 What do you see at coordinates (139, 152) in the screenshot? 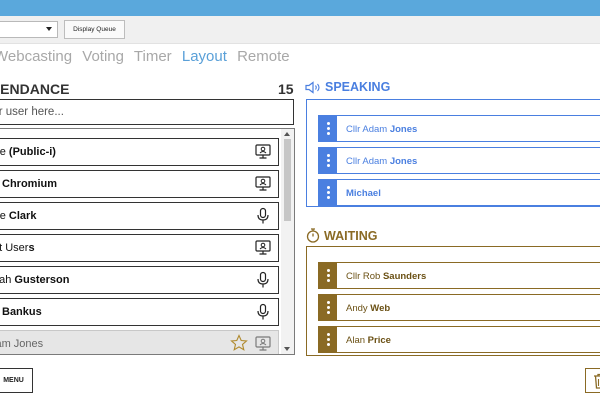
I see `attendee-row: Jane (Public-i)` at bounding box center [139, 152].